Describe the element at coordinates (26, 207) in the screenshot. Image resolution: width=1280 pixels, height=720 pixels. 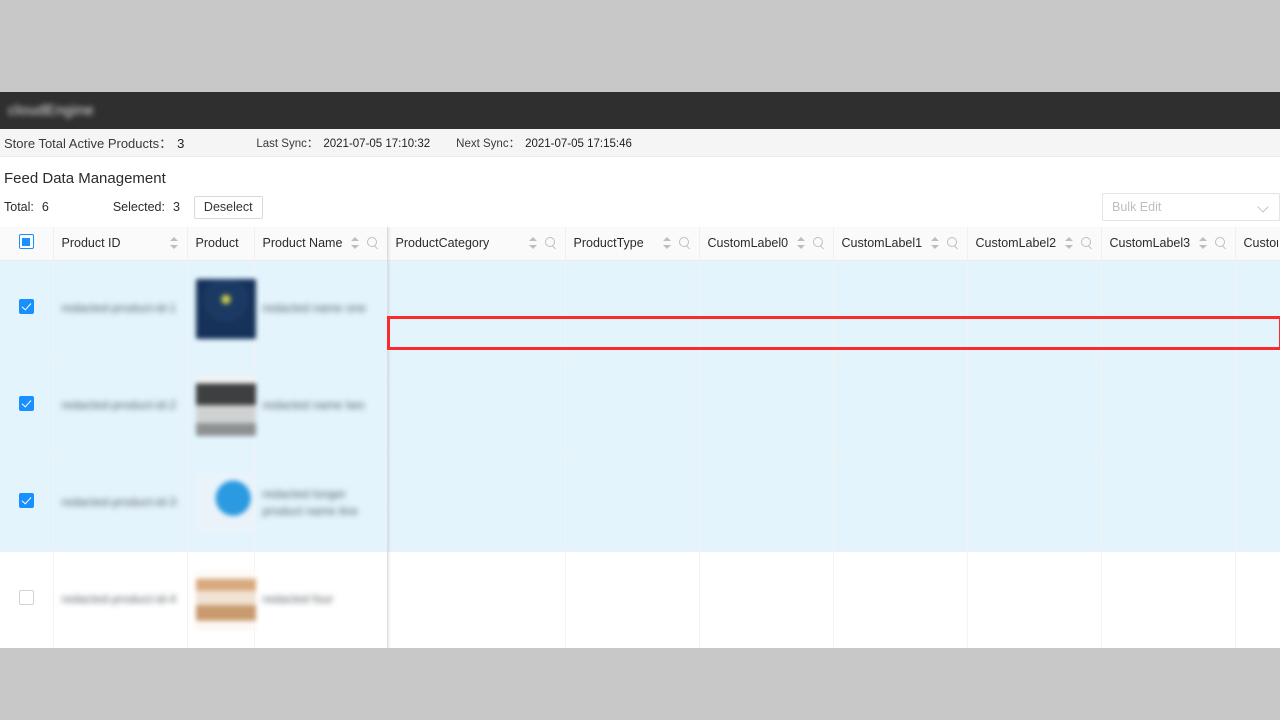
I see `total-count: Total: 6` at that location.